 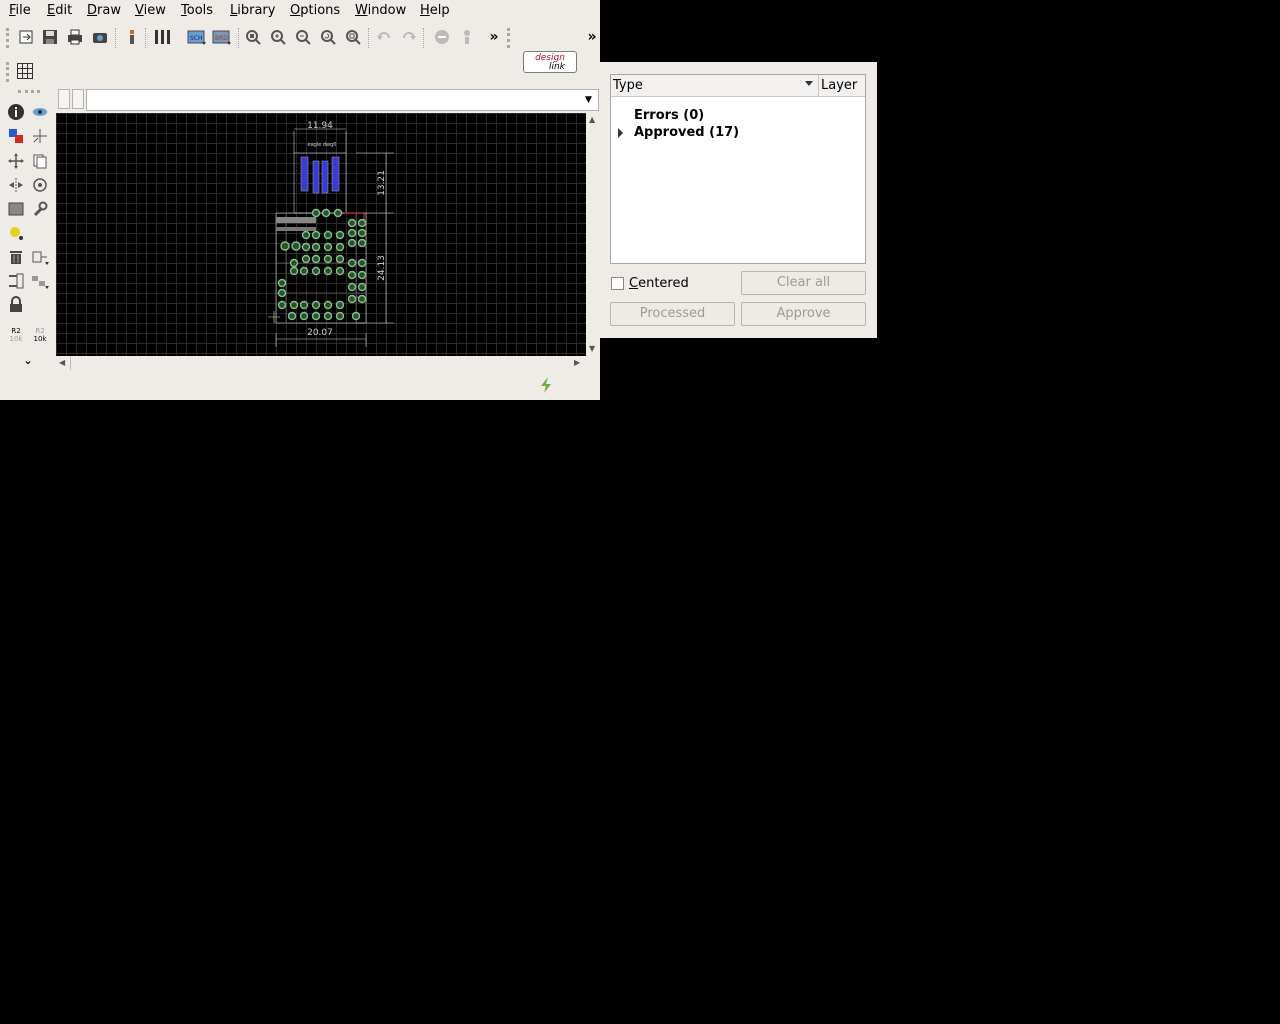 I want to click on column-header-layer: Layer, so click(x=839, y=85).